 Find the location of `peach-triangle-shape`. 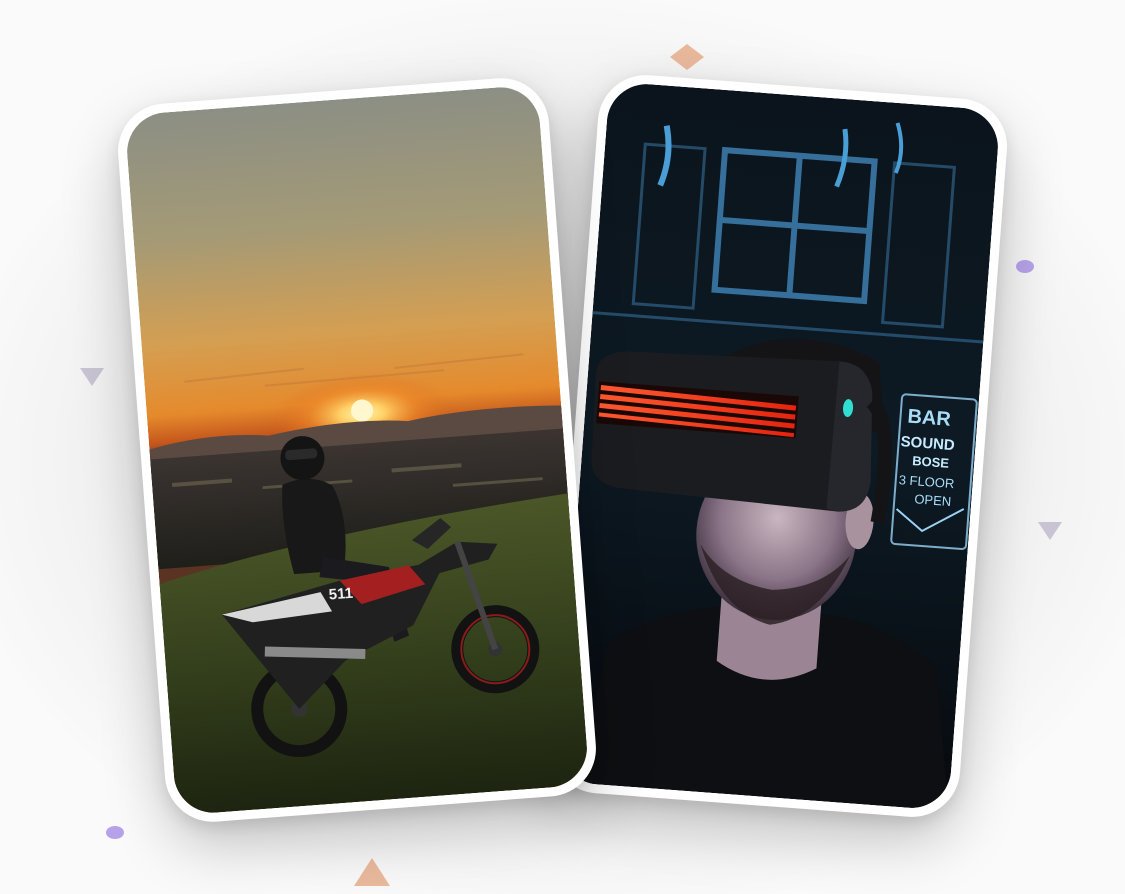

peach-triangle-shape is located at coordinates (372, 872).